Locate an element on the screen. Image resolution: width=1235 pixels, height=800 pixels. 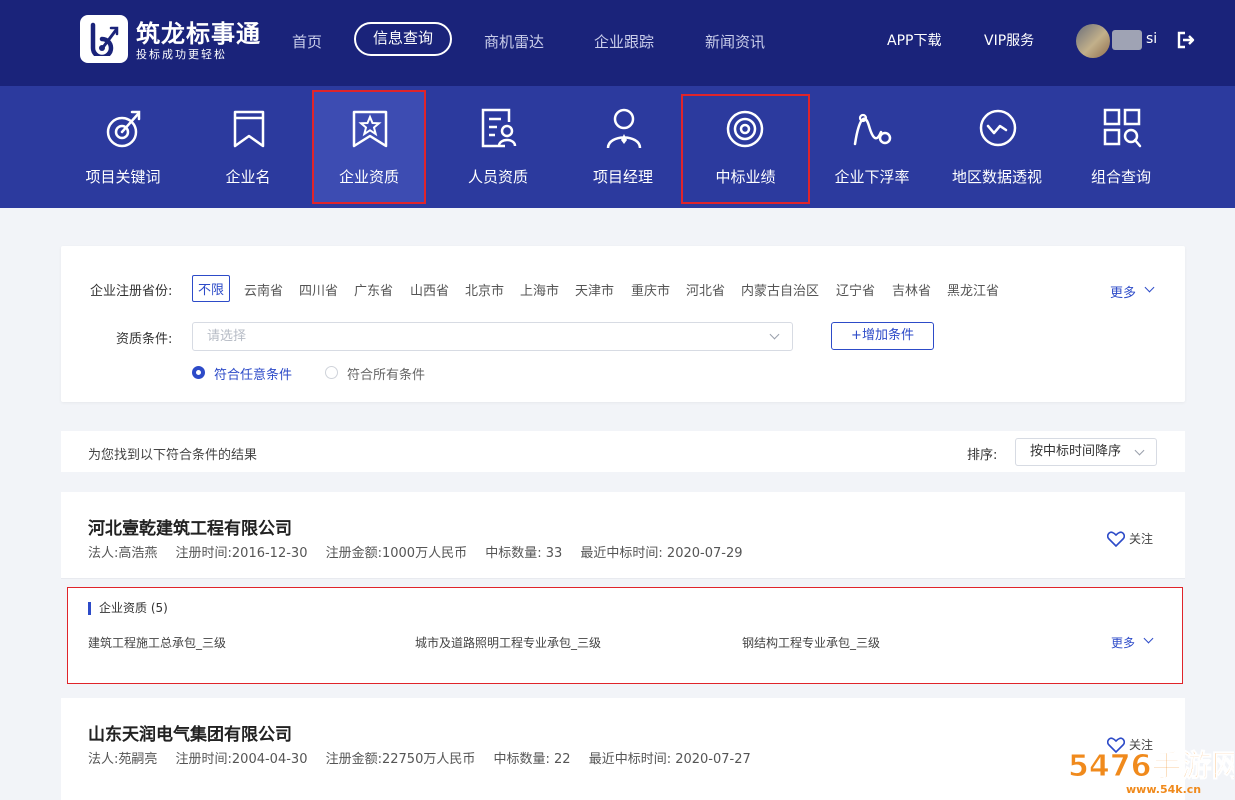
tool-label: 企业下浮率 is located at coordinates (872, 177).